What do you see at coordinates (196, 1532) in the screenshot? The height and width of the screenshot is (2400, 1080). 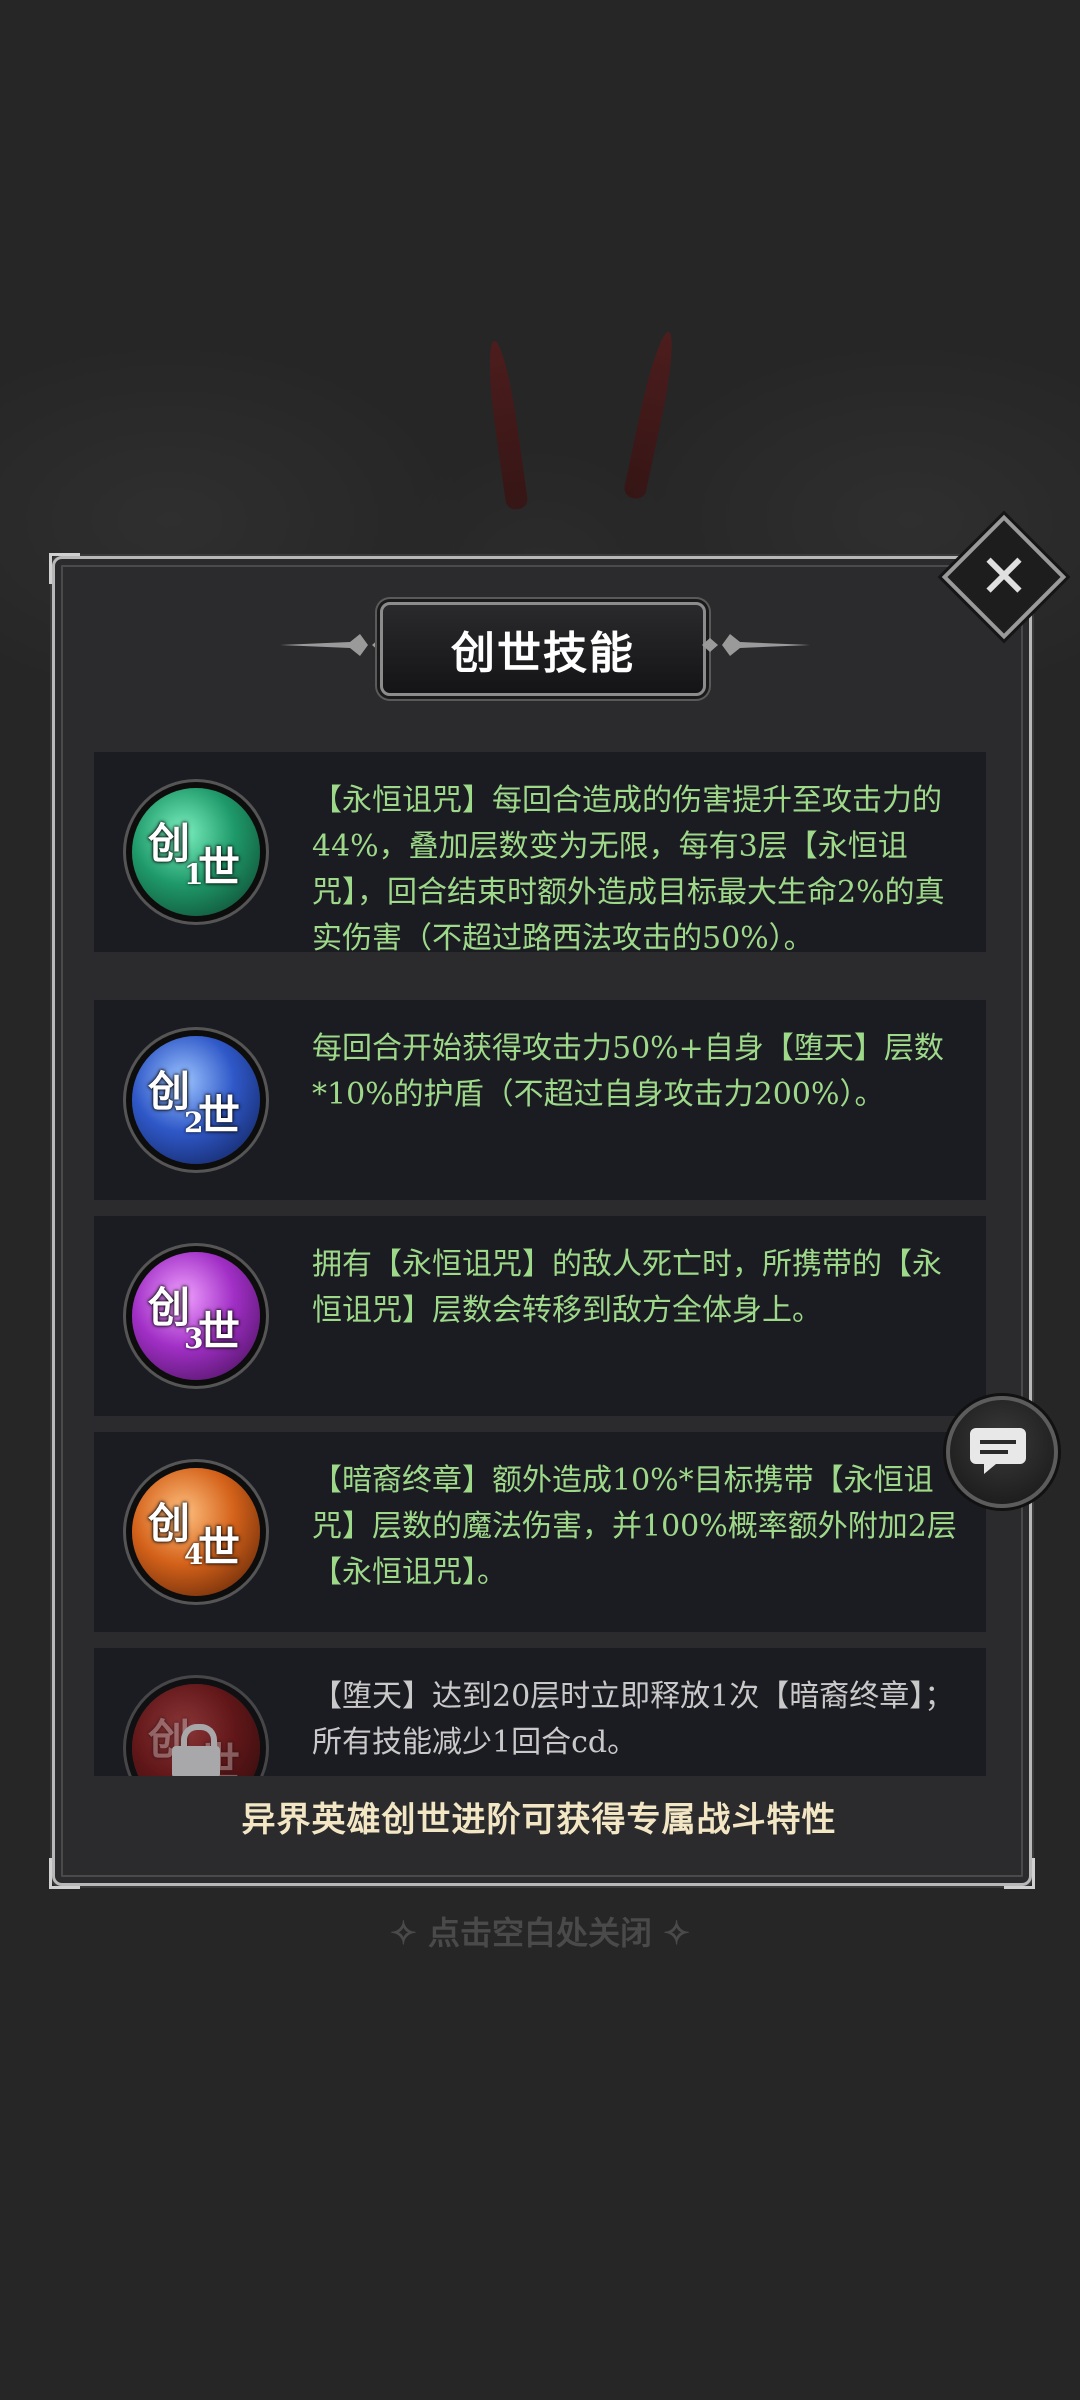 I see `skill-badge-4: 创 世 4` at bounding box center [196, 1532].